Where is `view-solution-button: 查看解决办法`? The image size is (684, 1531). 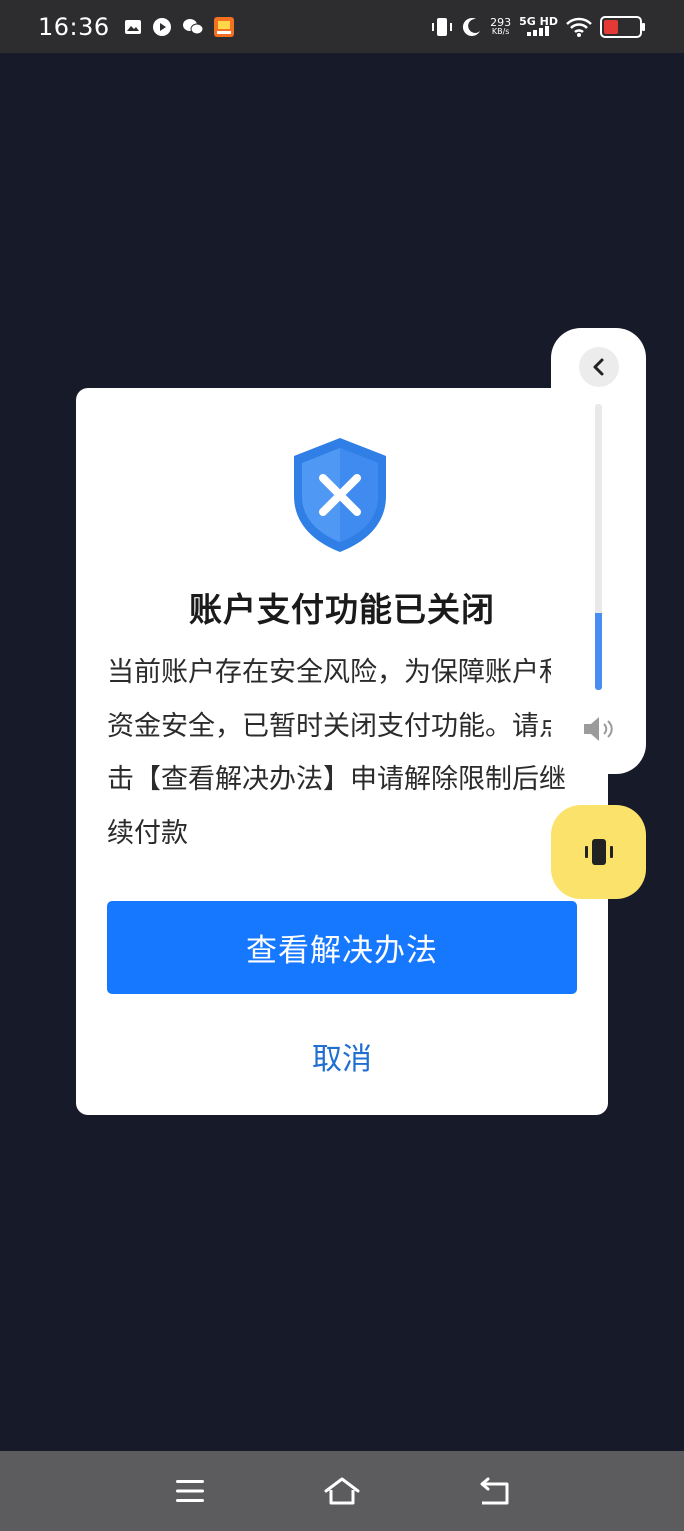
view-solution-button: 查看解决办法 is located at coordinates (342, 947).